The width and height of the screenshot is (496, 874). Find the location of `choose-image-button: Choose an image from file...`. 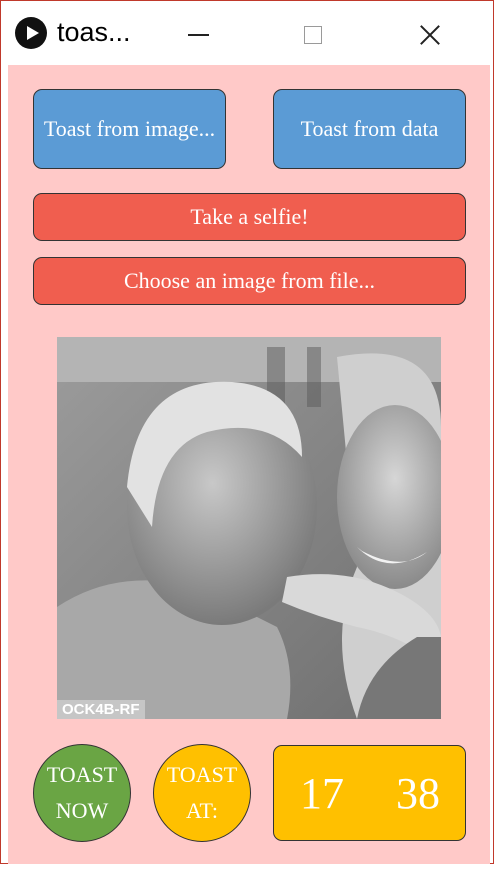

choose-image-button: Choose an image from file... is located at coordinates (249, 281).